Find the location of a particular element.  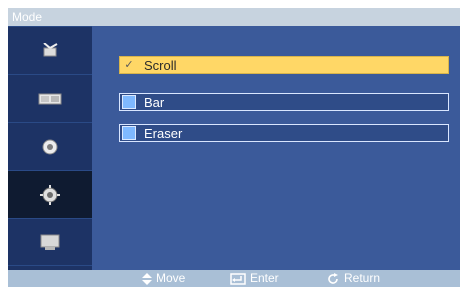

sound-icon is located at coordinates (50, 147).